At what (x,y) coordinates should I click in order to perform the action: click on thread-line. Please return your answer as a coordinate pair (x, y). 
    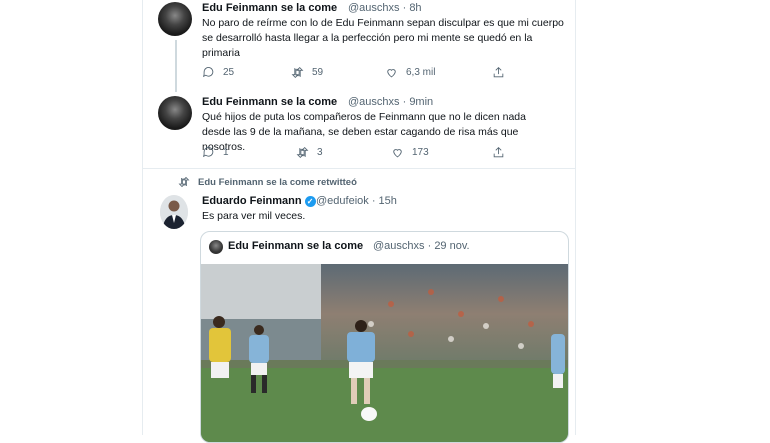
    Looking at the image, I should click on (176, 66).